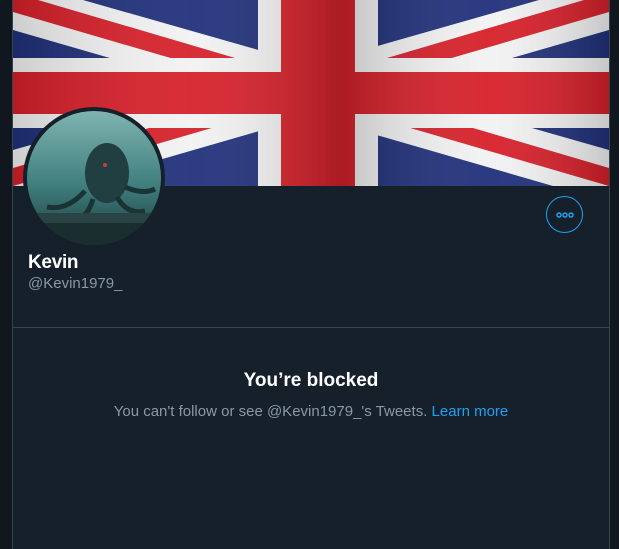 The width and height of the screenshot is (619, 549). I want to click on creature-artwork-image, so click(94, 178).